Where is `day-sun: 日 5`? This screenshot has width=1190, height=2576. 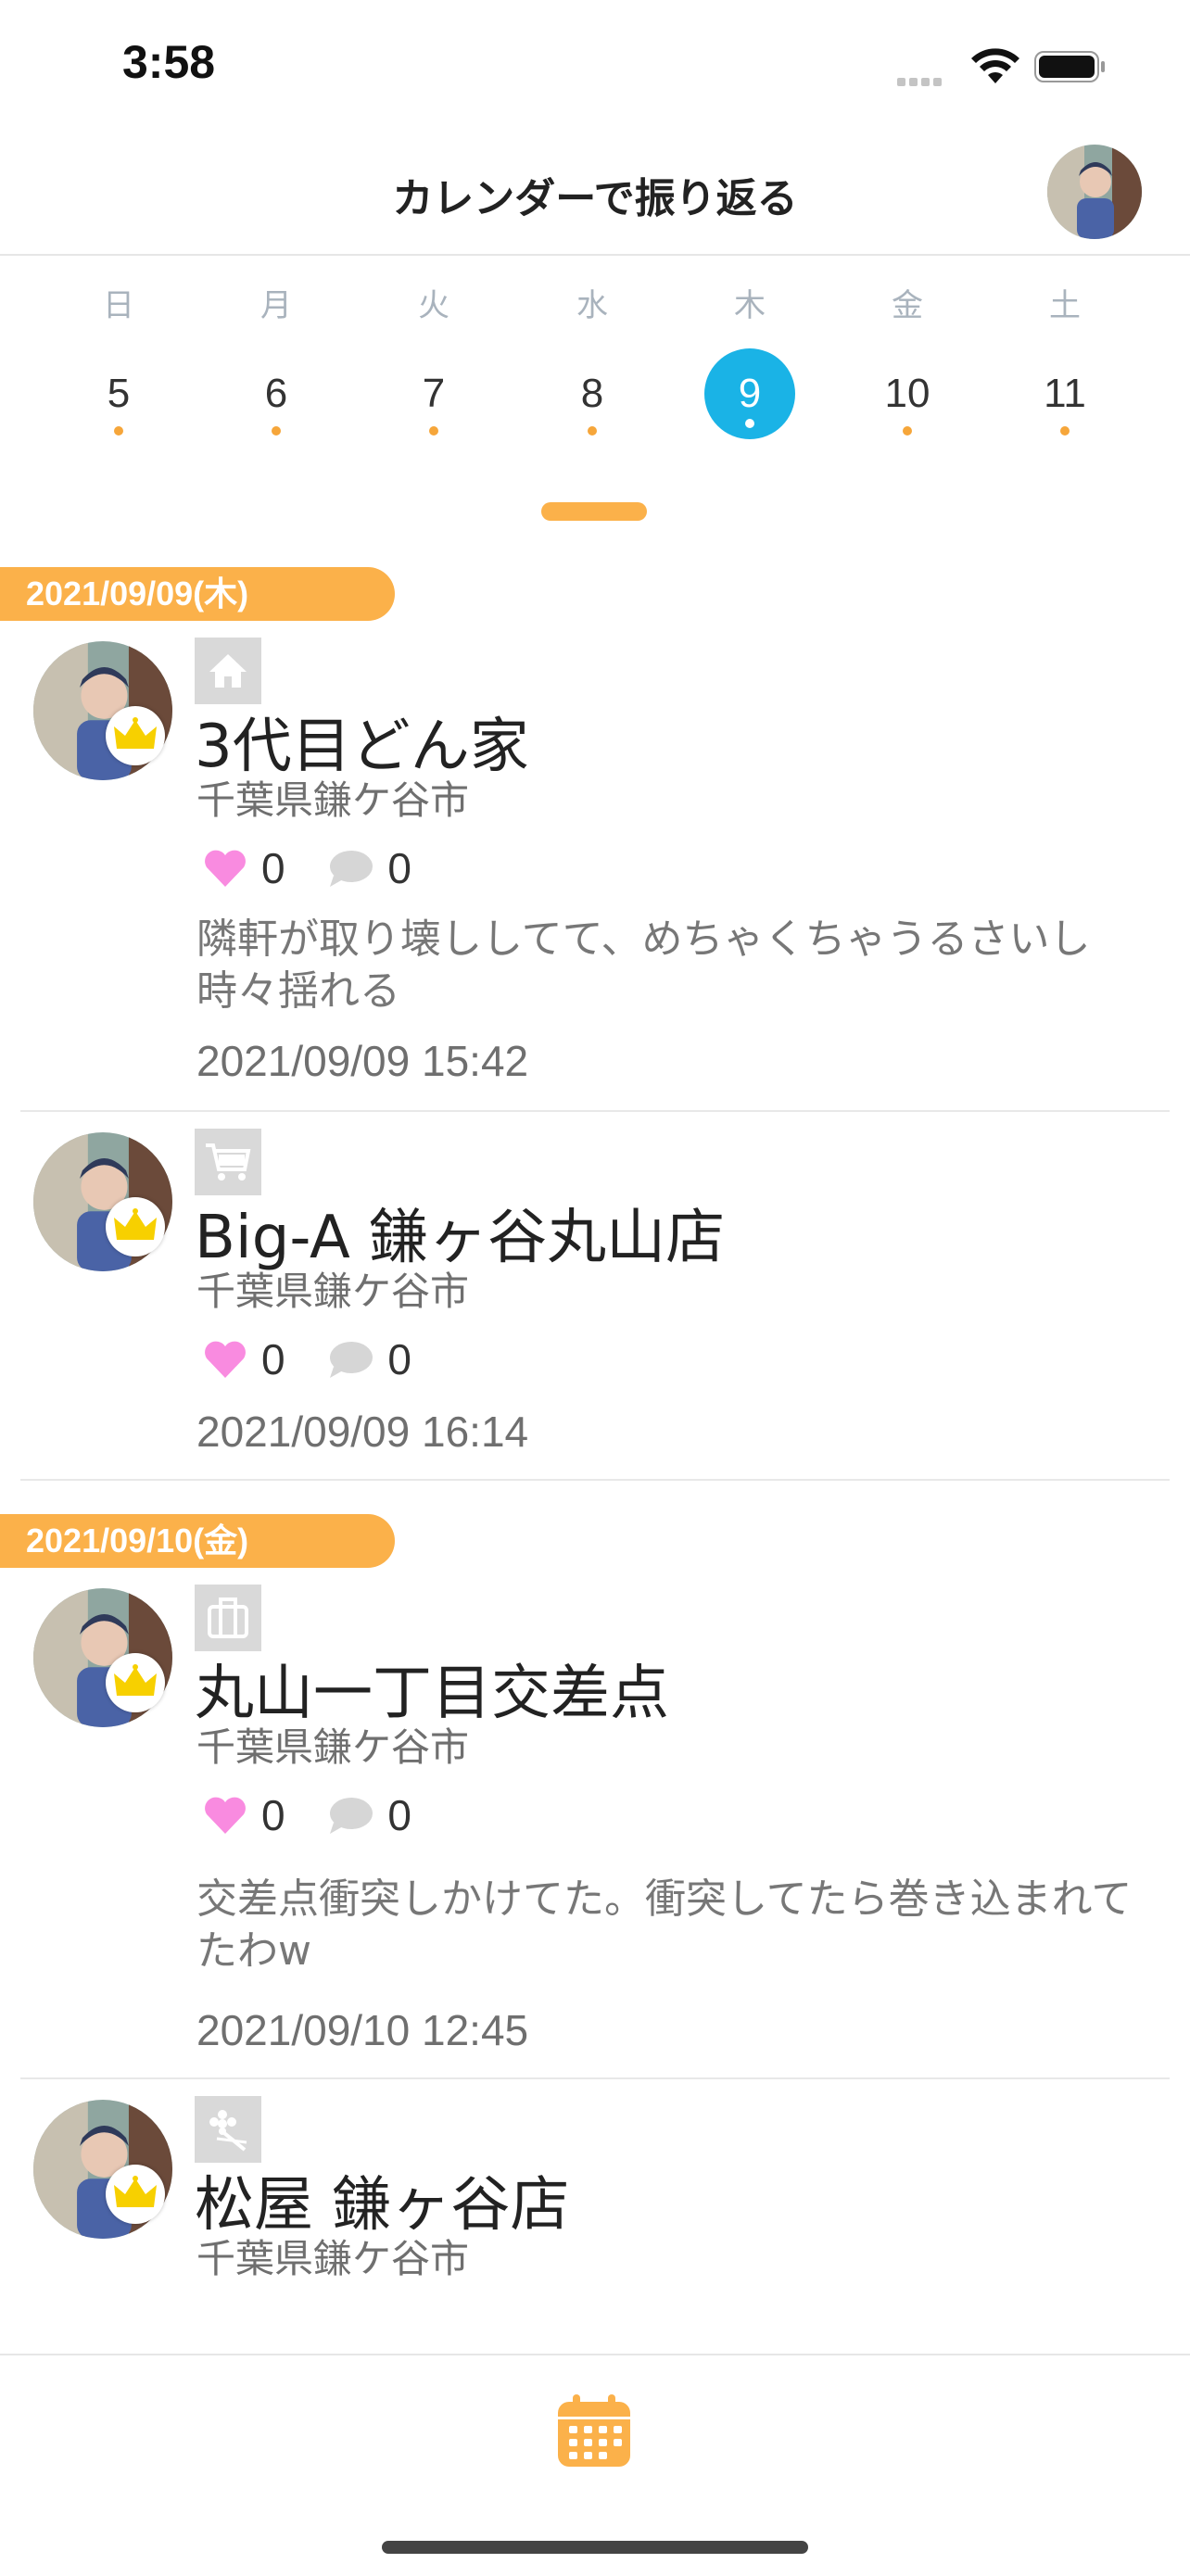 day-sun: 日 5 is located at coordinates (118, 358).